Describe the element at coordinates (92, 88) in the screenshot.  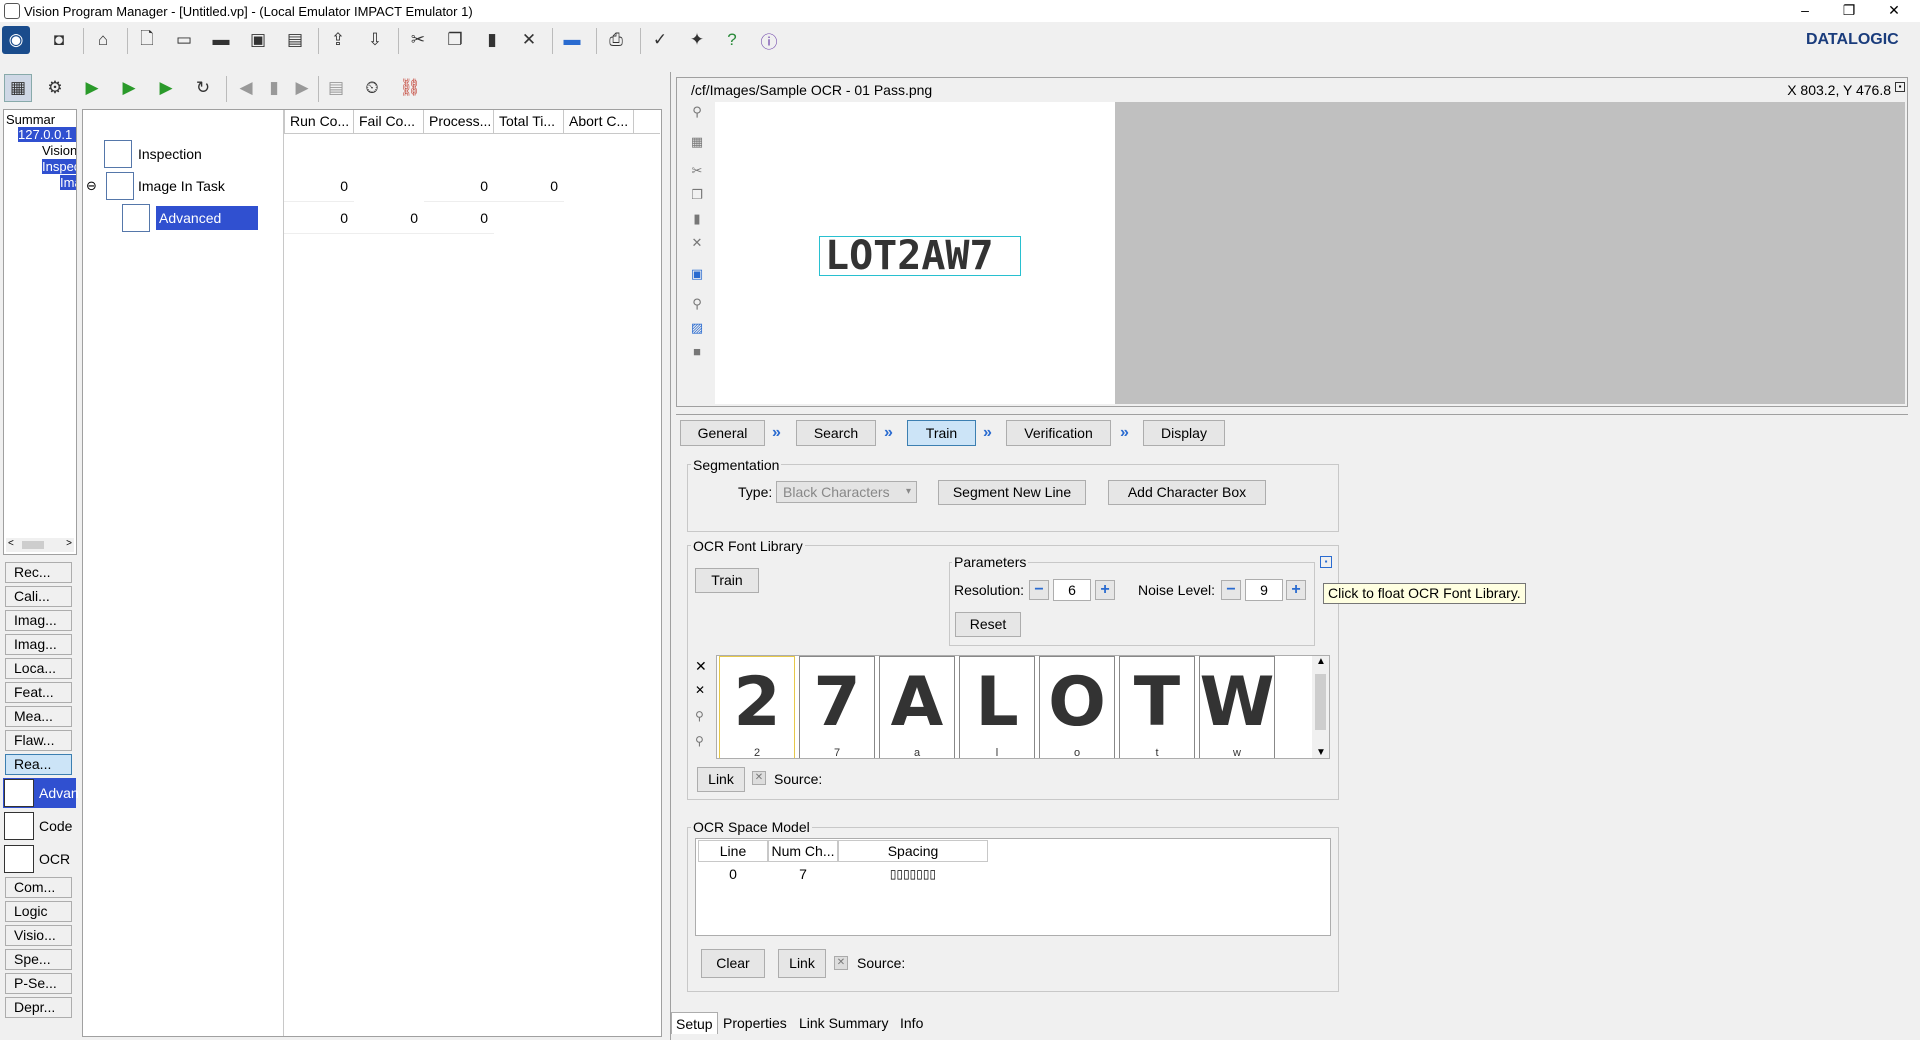
I see `run-icon: ▶` at that location.